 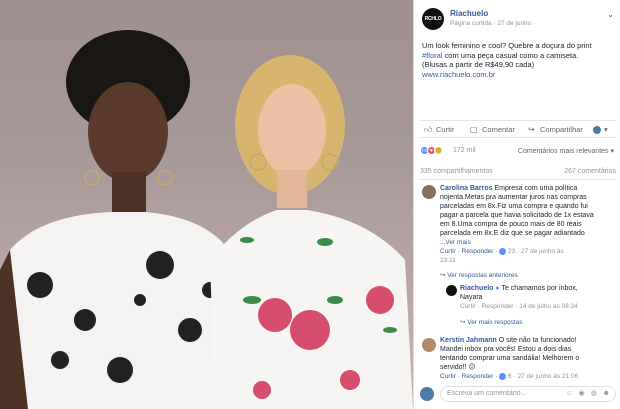 I want to click on thumbs-up-icon: 👍︎, so click(x=428, y=129).